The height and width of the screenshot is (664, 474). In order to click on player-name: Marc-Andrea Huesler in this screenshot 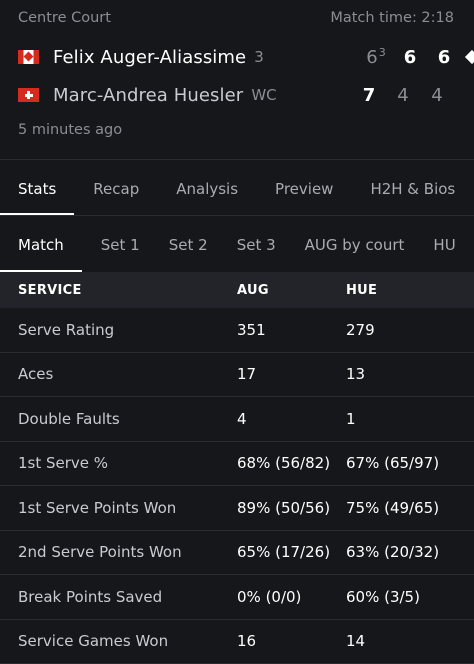, I will do `click(148, 95)`.